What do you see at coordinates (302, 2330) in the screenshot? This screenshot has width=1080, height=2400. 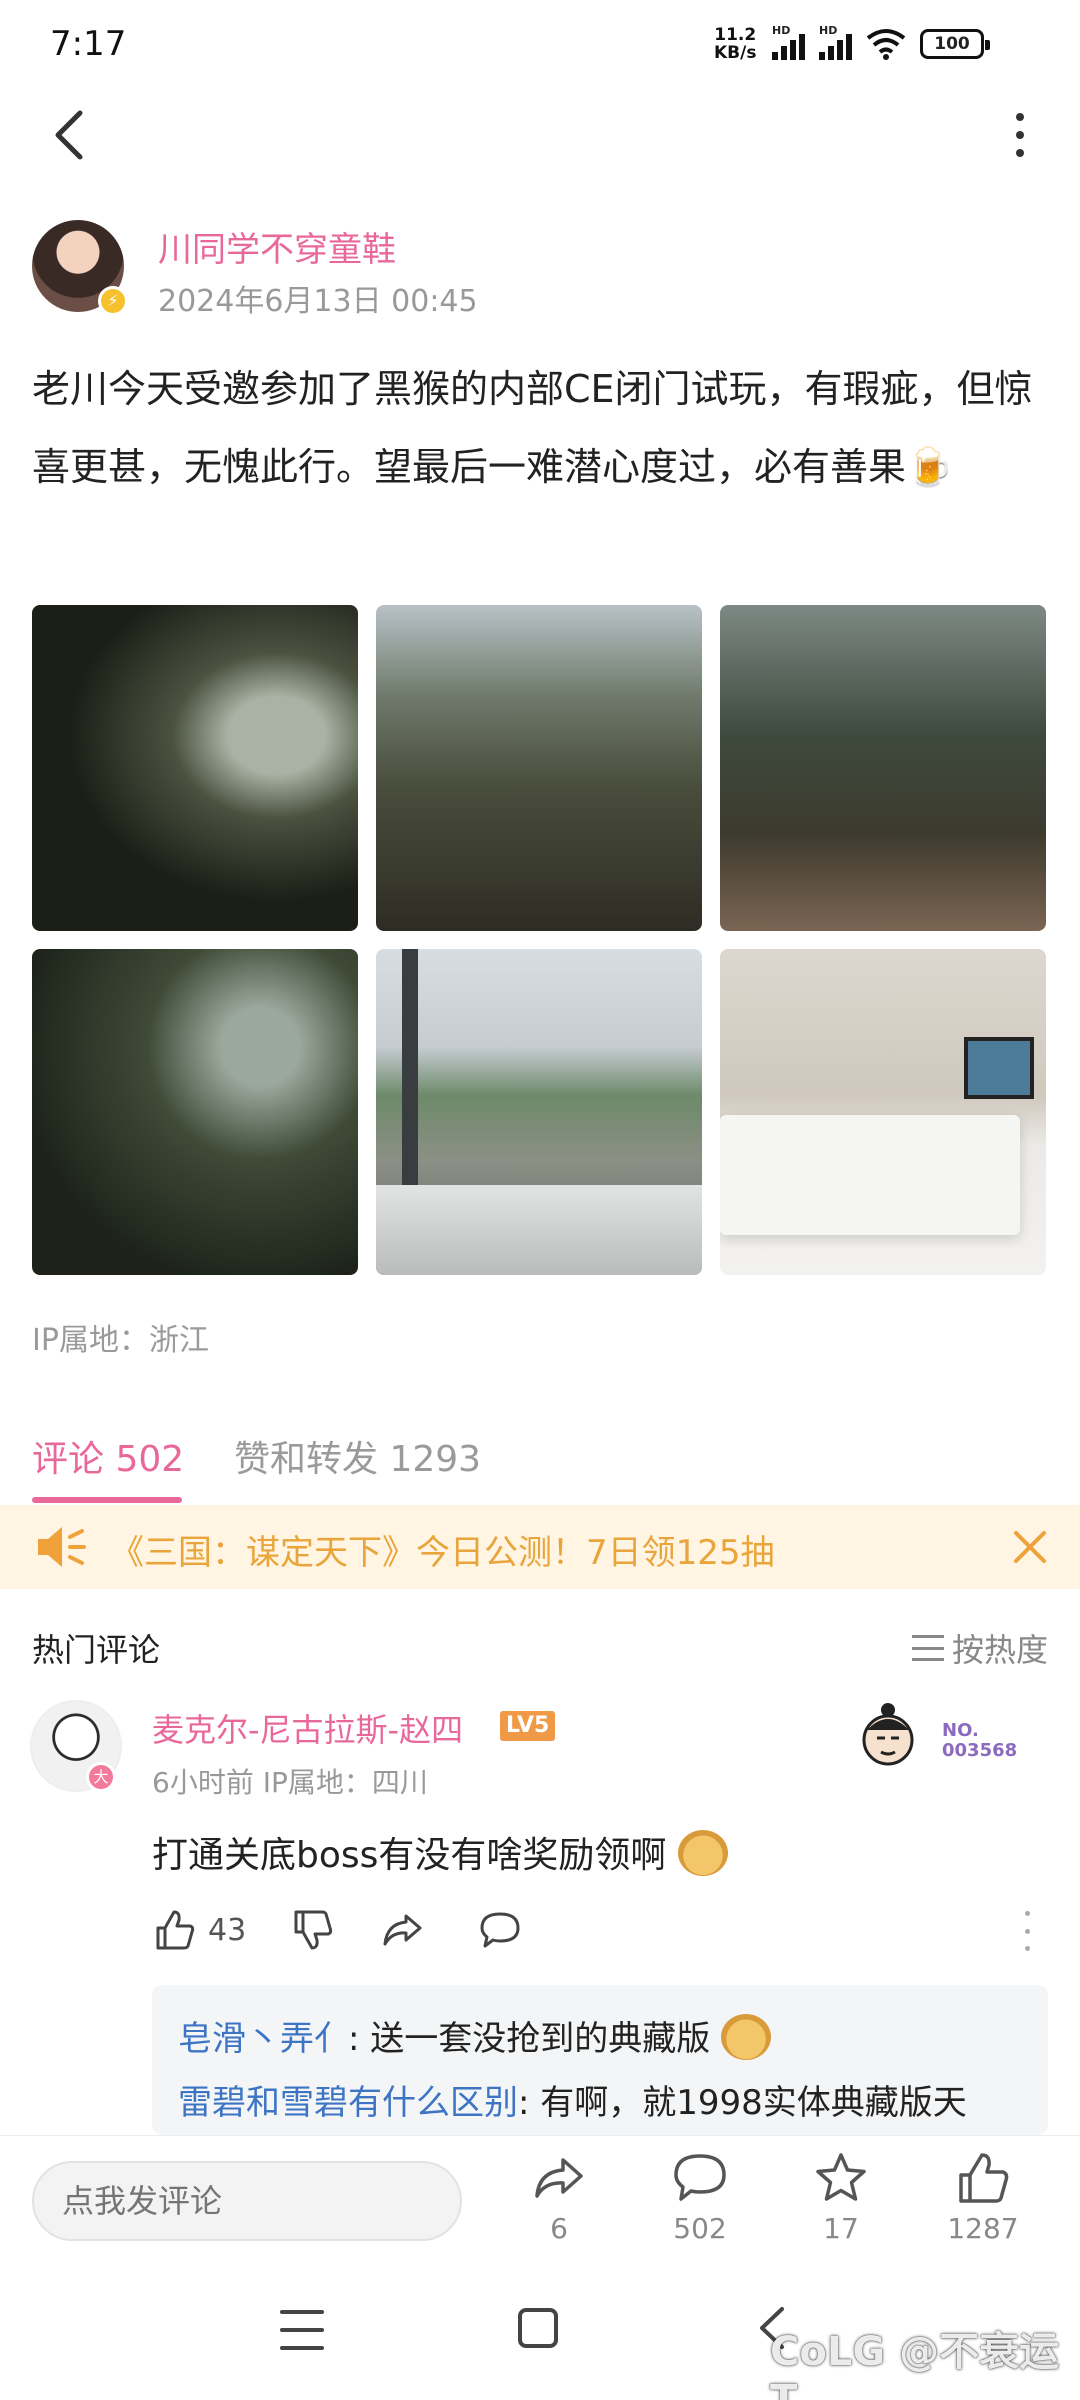 I see `menu-icon` at bounding box center [302, 2330].